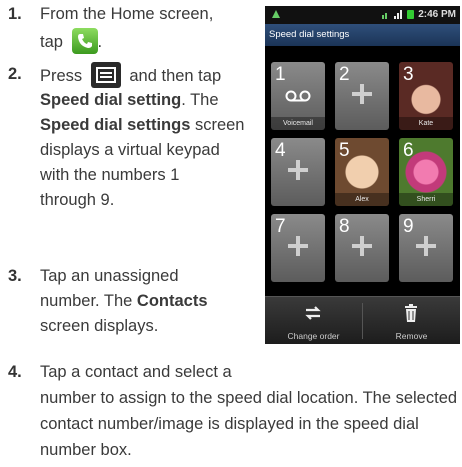 The height and width of the screenshot is (467, 462). What do you see at coordinates (110, 175) in the screenshot?
I see `step-text: with the numbers 1` at bounding box center [110, 175].